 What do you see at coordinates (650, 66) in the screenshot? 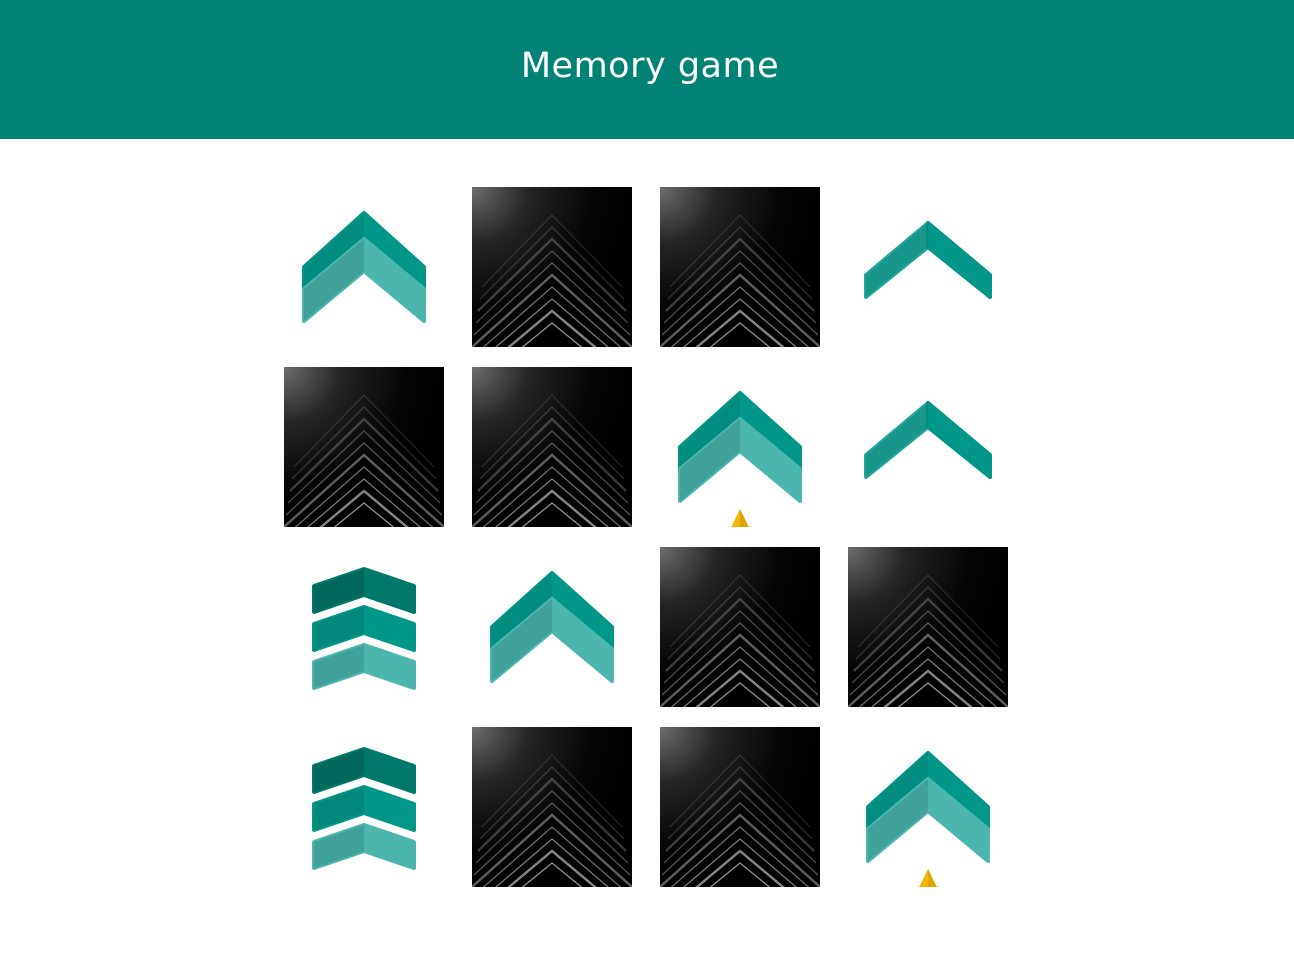
I see `page-title: Memory game` at bounding box center [650, 66].